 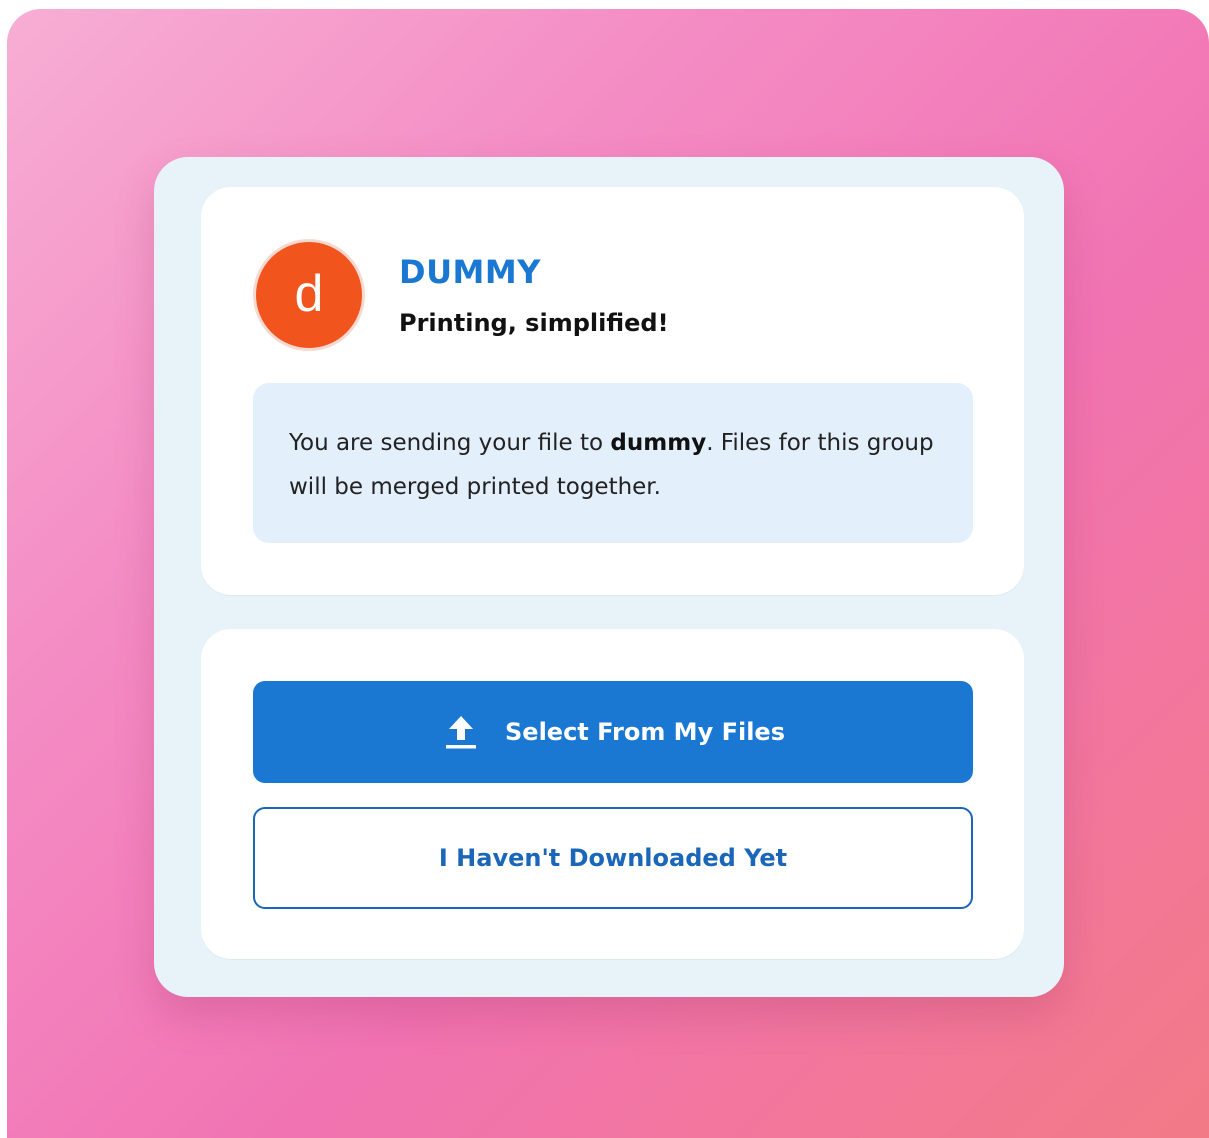 What do you see at coordinates (461, 732) in the screenshot?
I see `upload-icon` at bounding box center [461, 732].